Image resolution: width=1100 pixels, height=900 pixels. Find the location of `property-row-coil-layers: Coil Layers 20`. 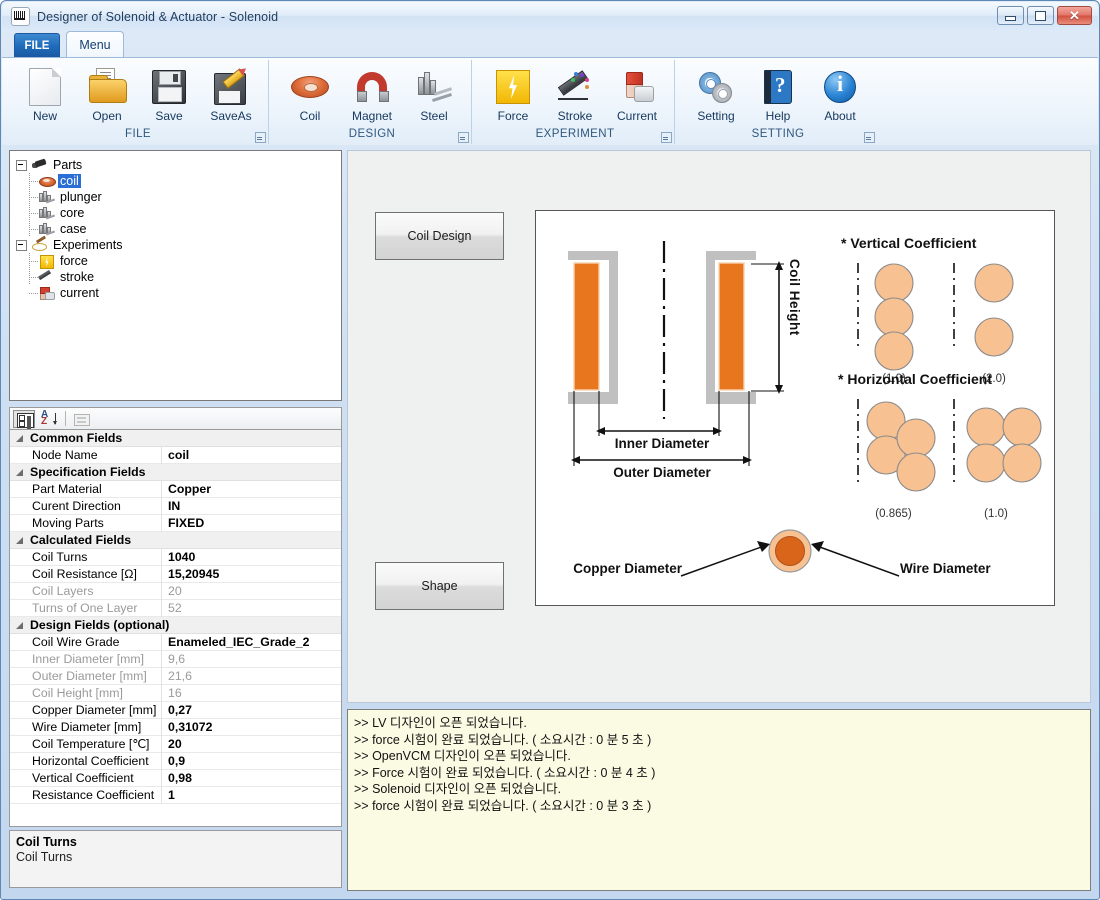

property-row-coil-layers: Coil Layers 20 is located at coordinates (175, 591).